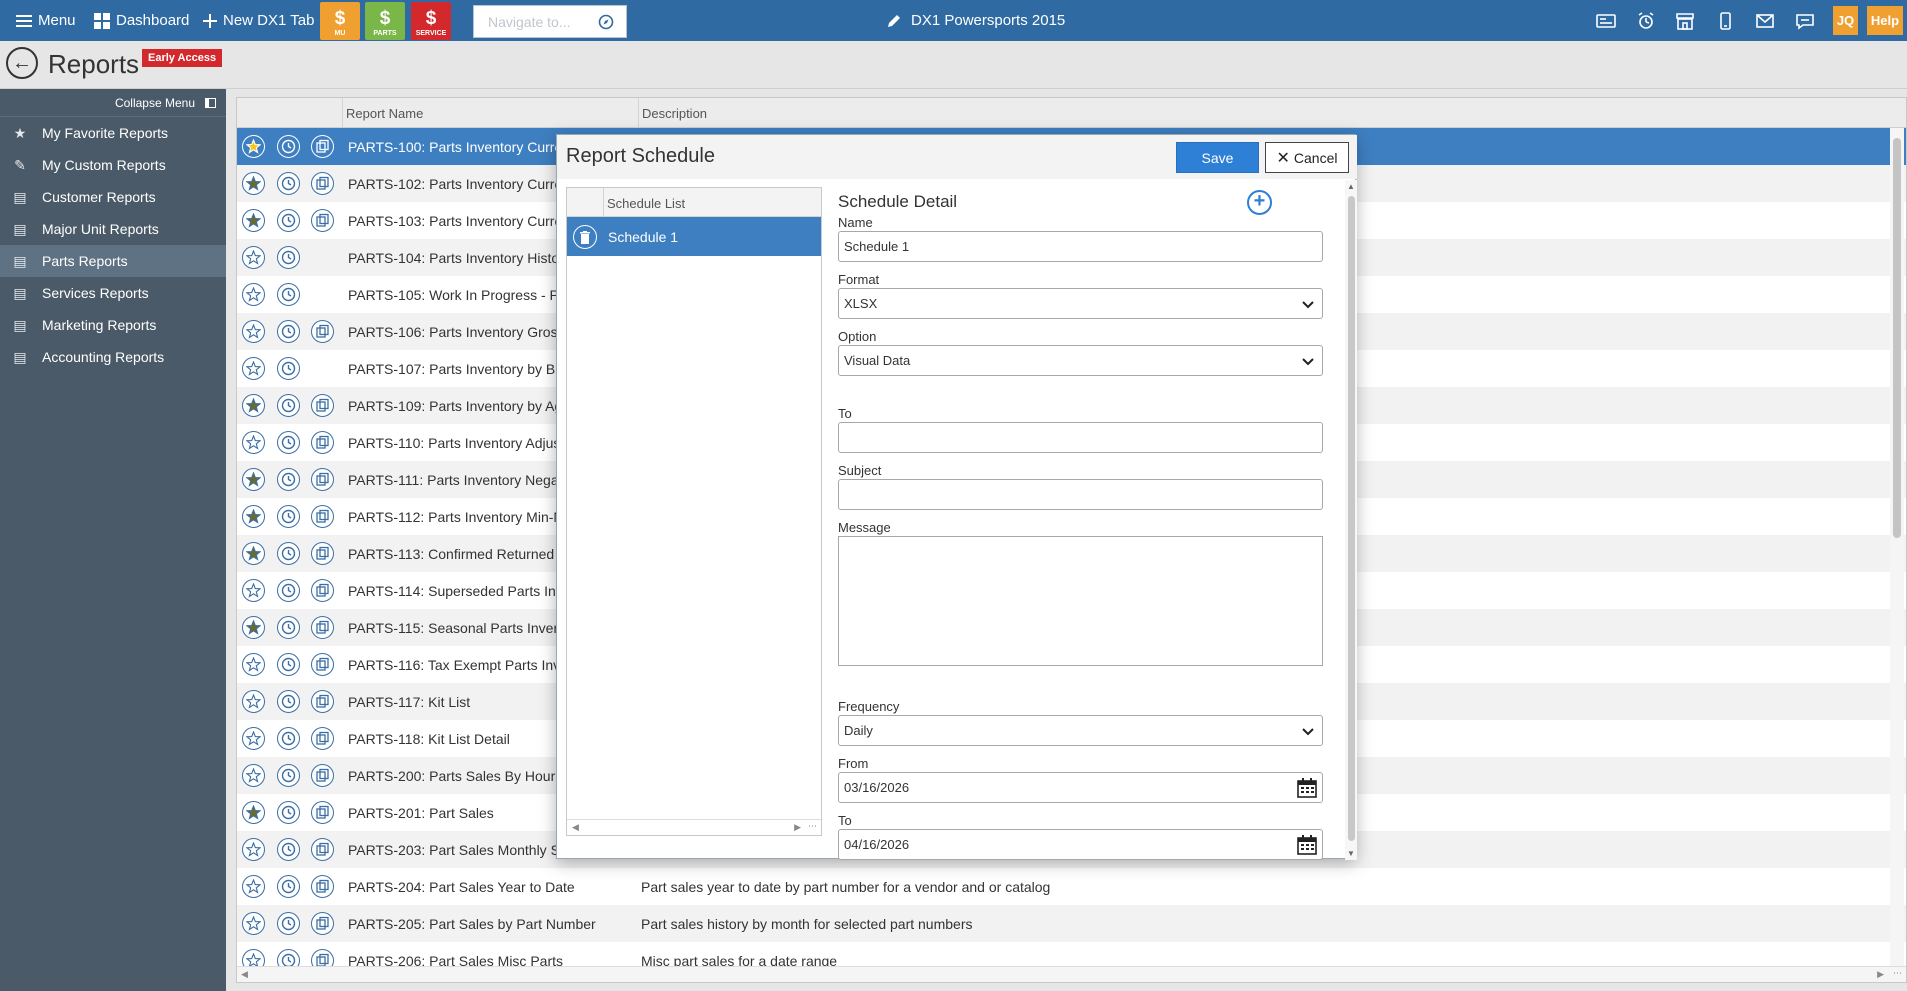 The image size is (1907, 991). Describe the element at coordinates (384, 113) in the screenshot. I see `column-header-report-name: Report Name` at that location.